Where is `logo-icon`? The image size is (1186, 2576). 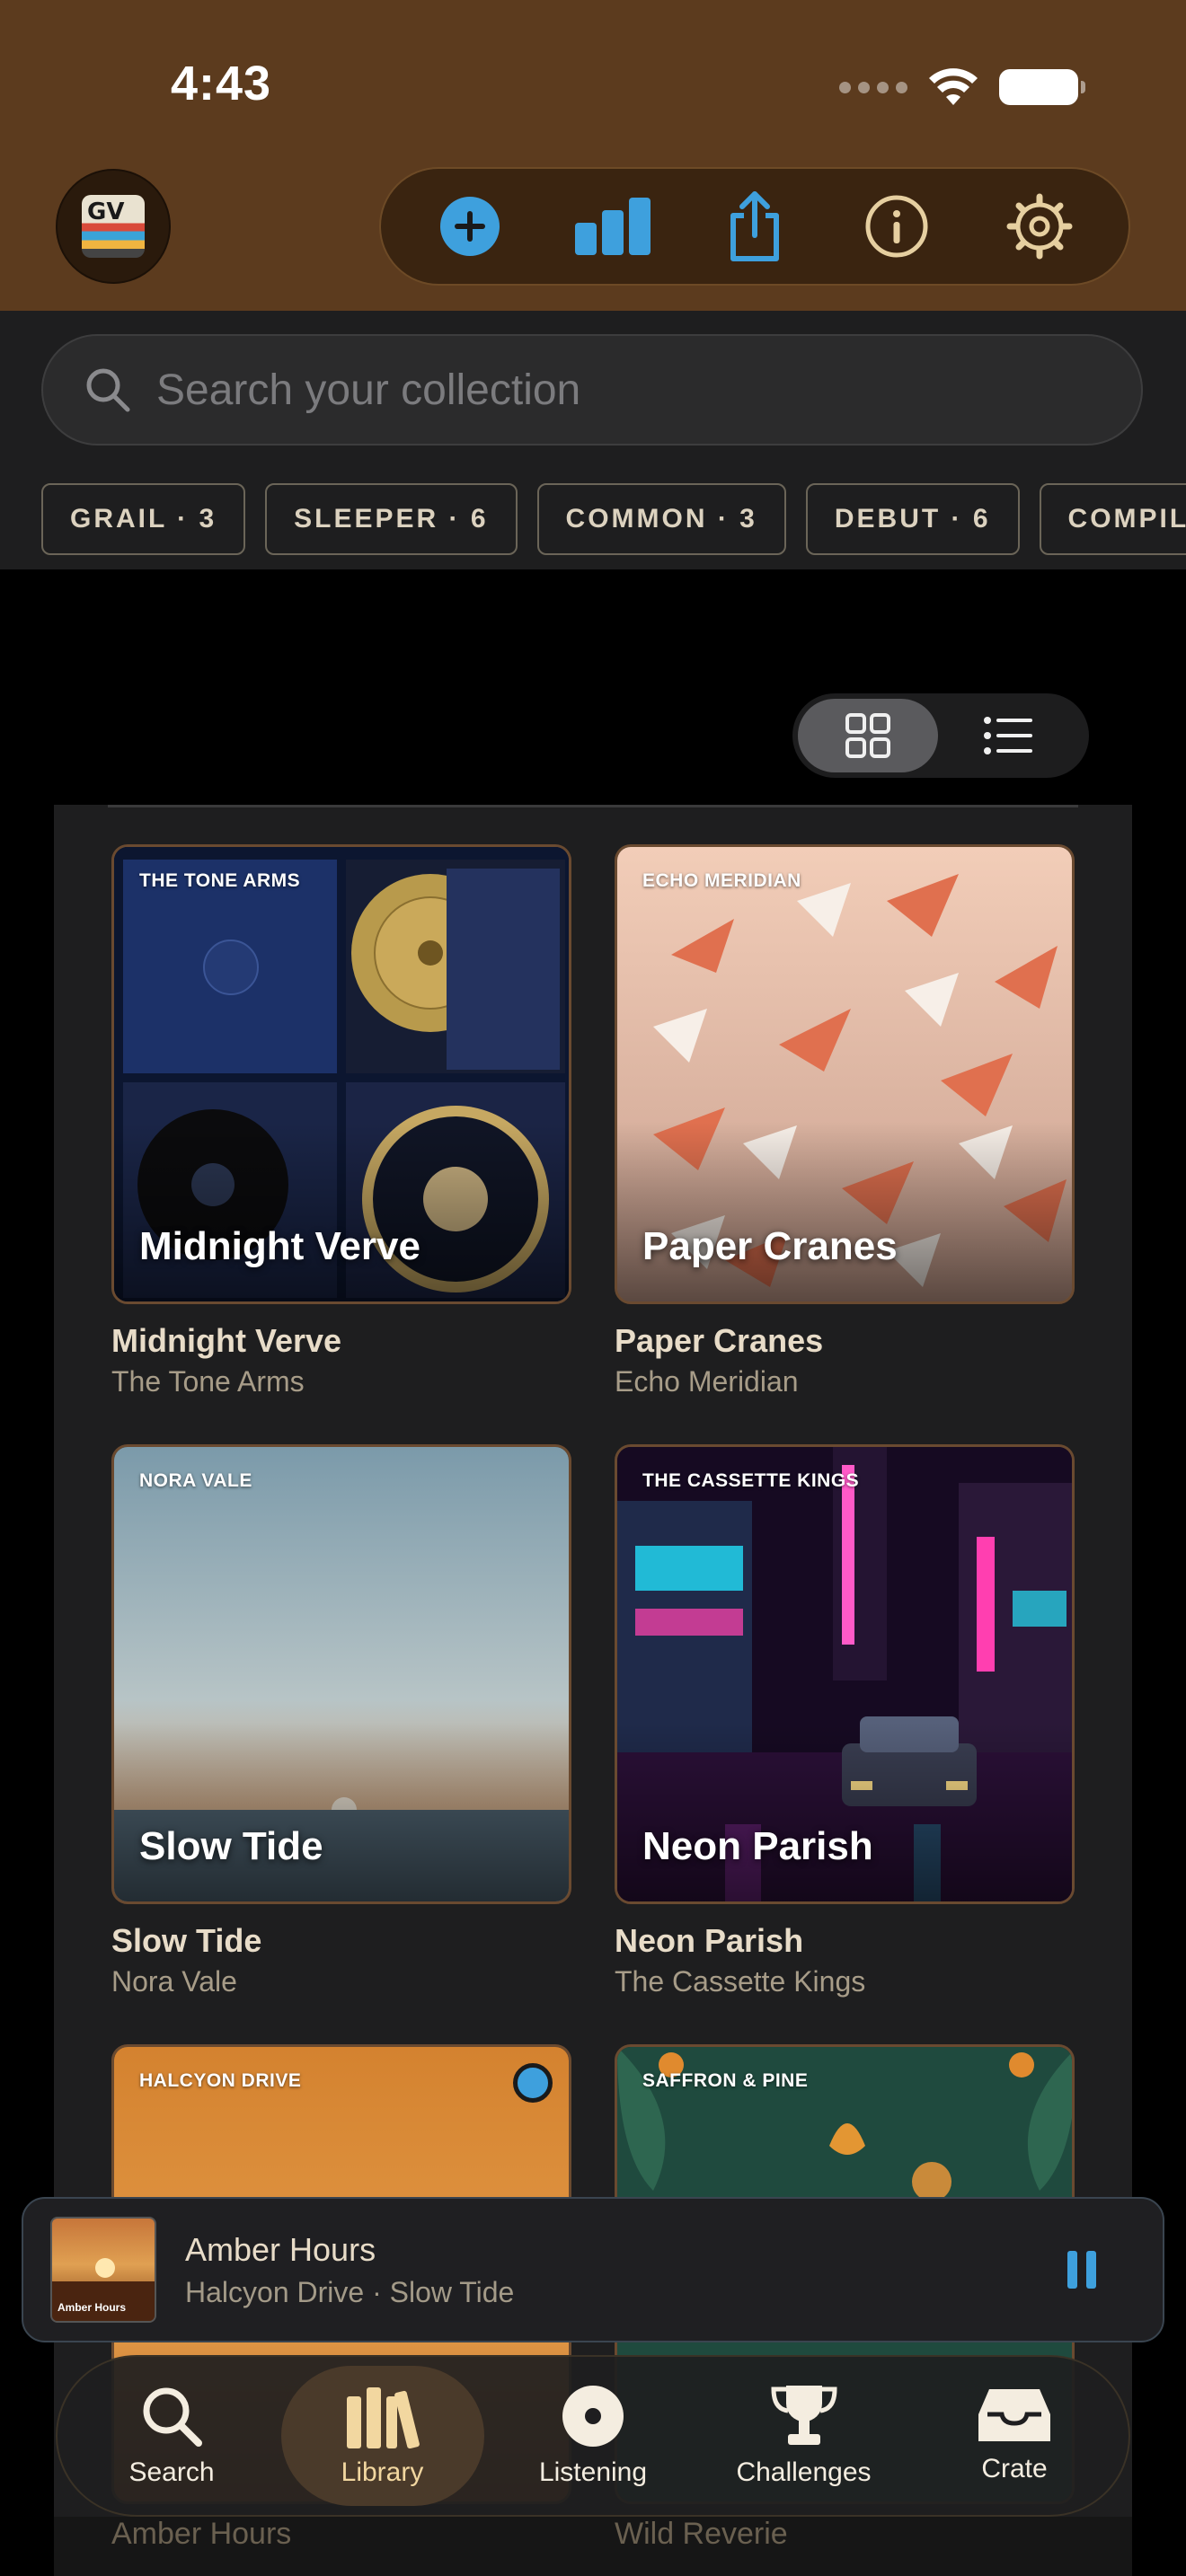 logo-icon is located at coordinates (113, 226).